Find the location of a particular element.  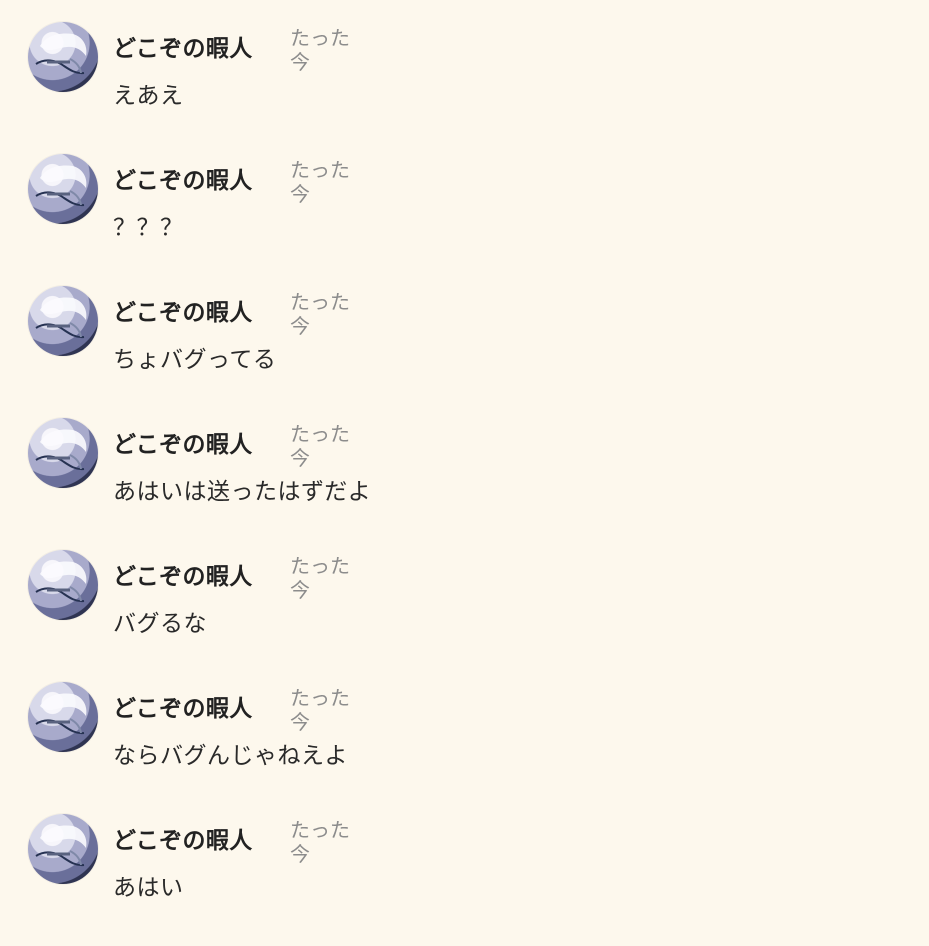

message-item: どこぞの暇人 たった今 あはい is located at coordinates (464, 880).